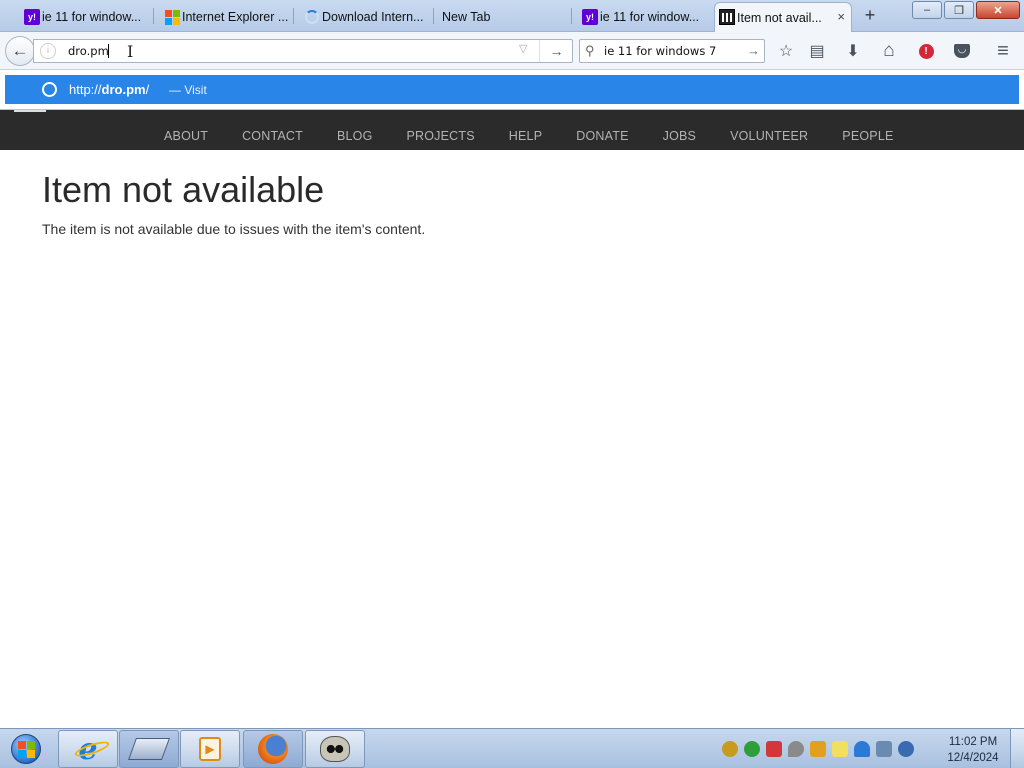 The width and height of the screenshot is (1024, 768). Describe the element at coordinates (495, 17) in the screenshot. I see `tab-new-tab: New Tab` at that location.